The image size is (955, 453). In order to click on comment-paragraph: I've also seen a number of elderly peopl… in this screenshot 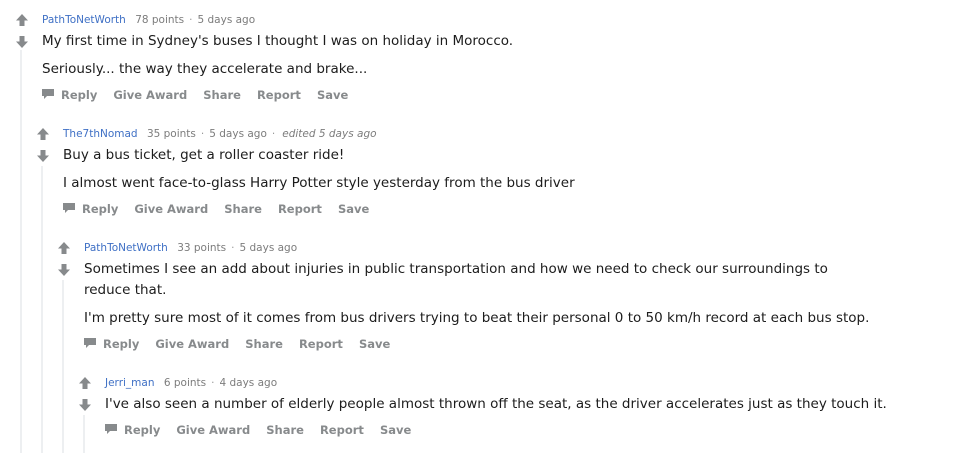, I will do `click(496, 404)`.